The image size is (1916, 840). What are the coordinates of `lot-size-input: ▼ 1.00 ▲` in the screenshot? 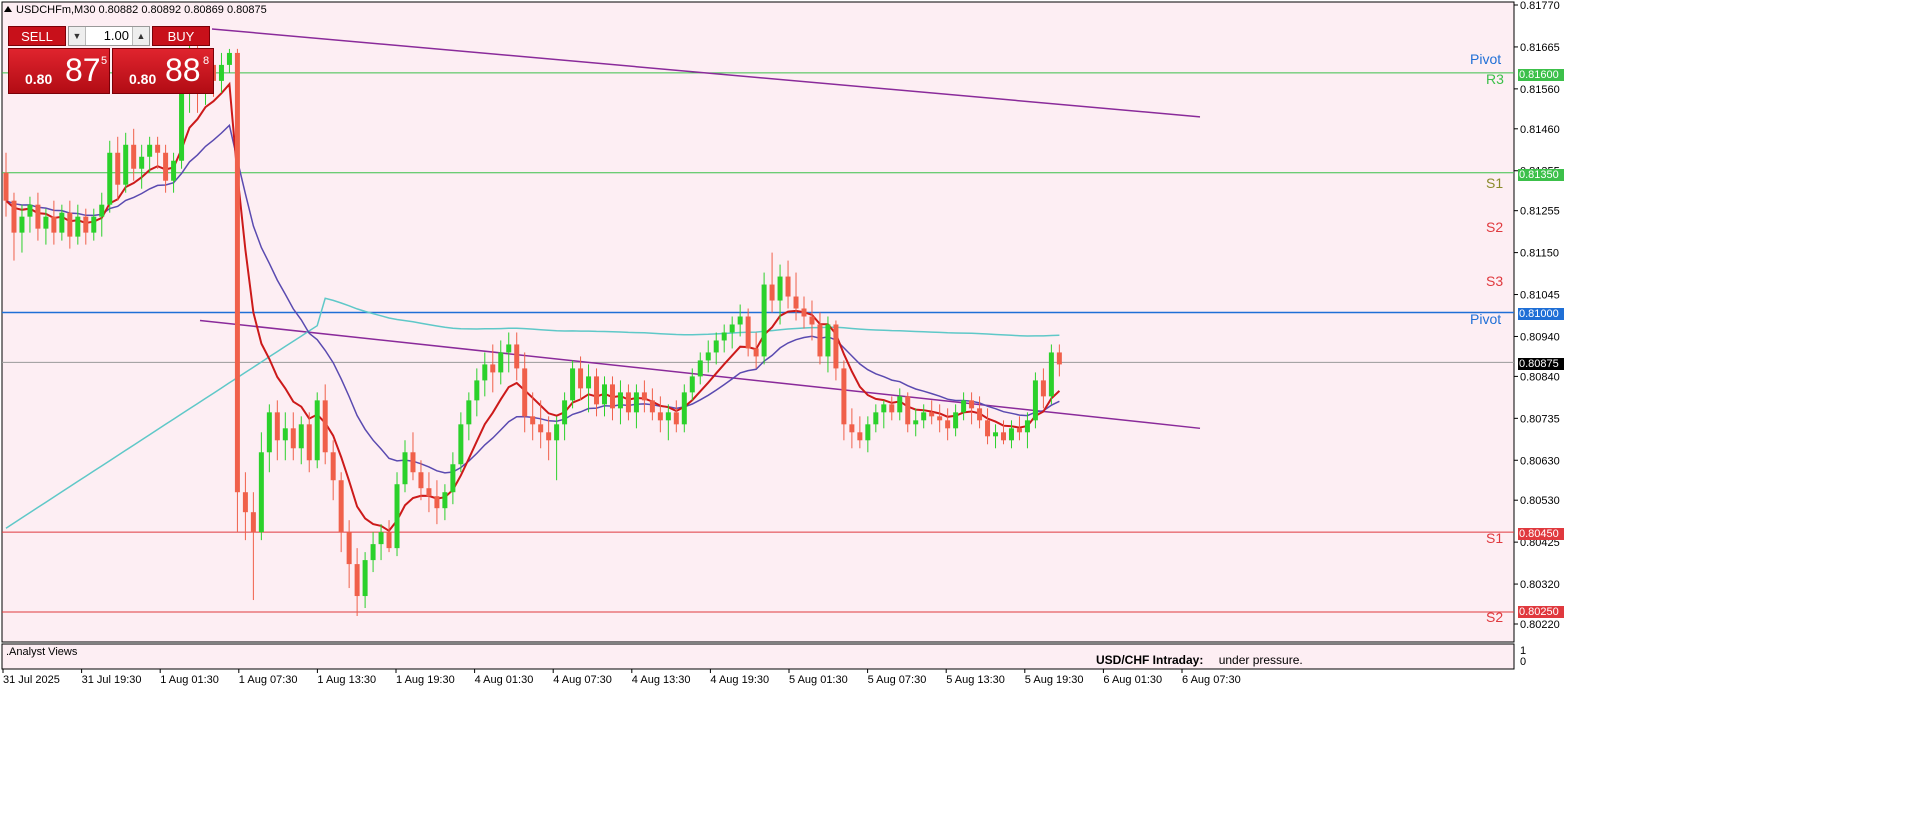 It's located at (109, 36).